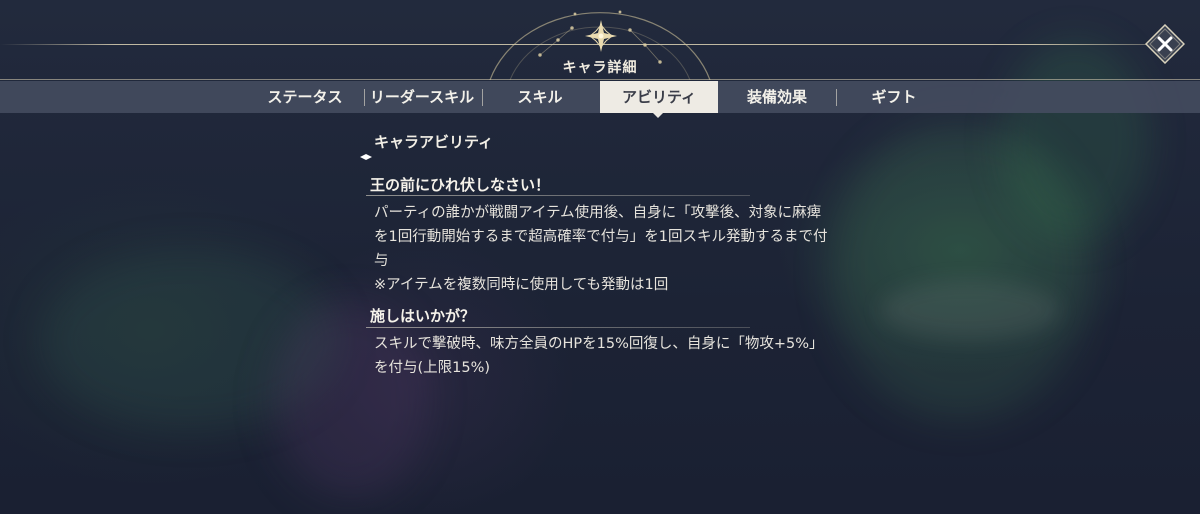 This screenshot has width=1200, height=514. Describe the element at coordinates (434, 142) in the screenshot. I see `section-title: キャラアビリティ` at that location.